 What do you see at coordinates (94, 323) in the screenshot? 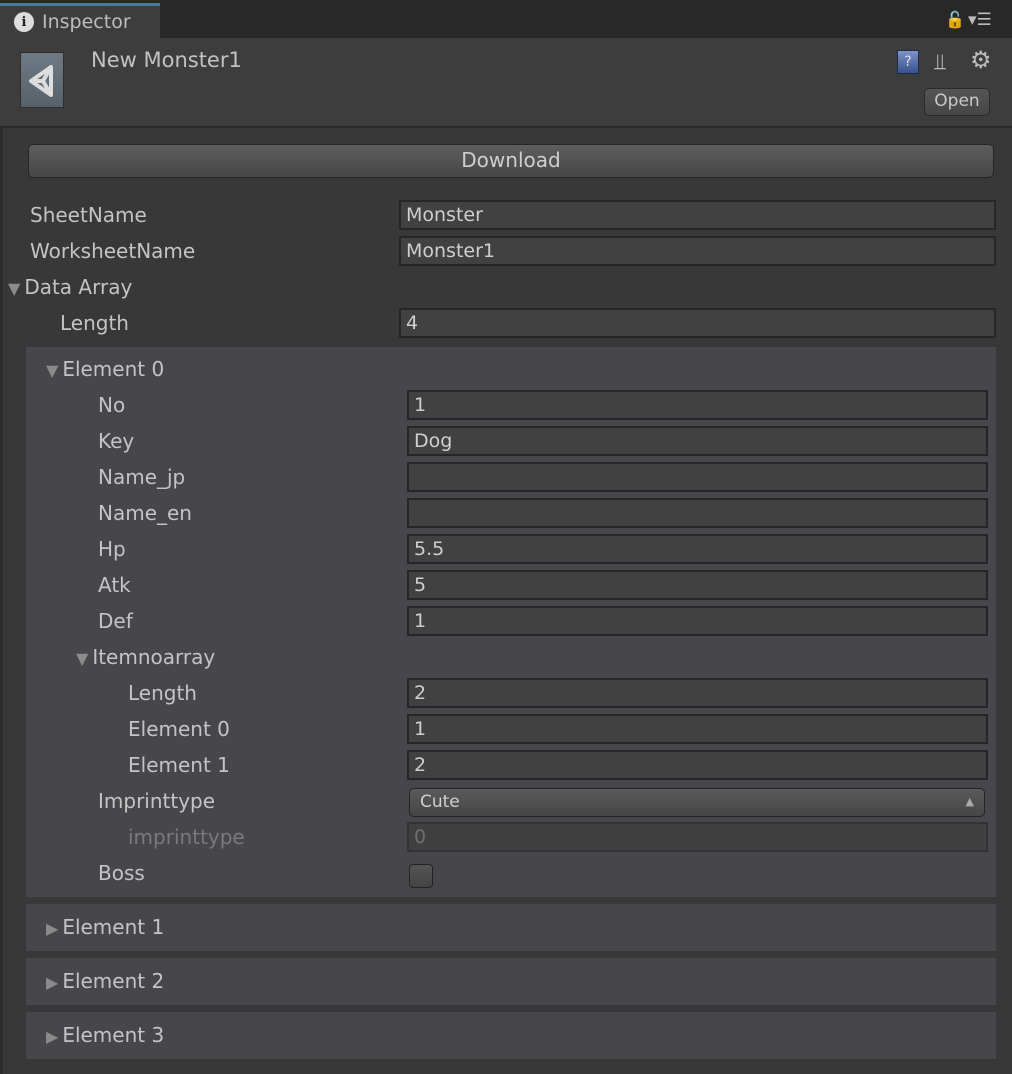
I see `length-label: Length` at bounding box center [94, 323].